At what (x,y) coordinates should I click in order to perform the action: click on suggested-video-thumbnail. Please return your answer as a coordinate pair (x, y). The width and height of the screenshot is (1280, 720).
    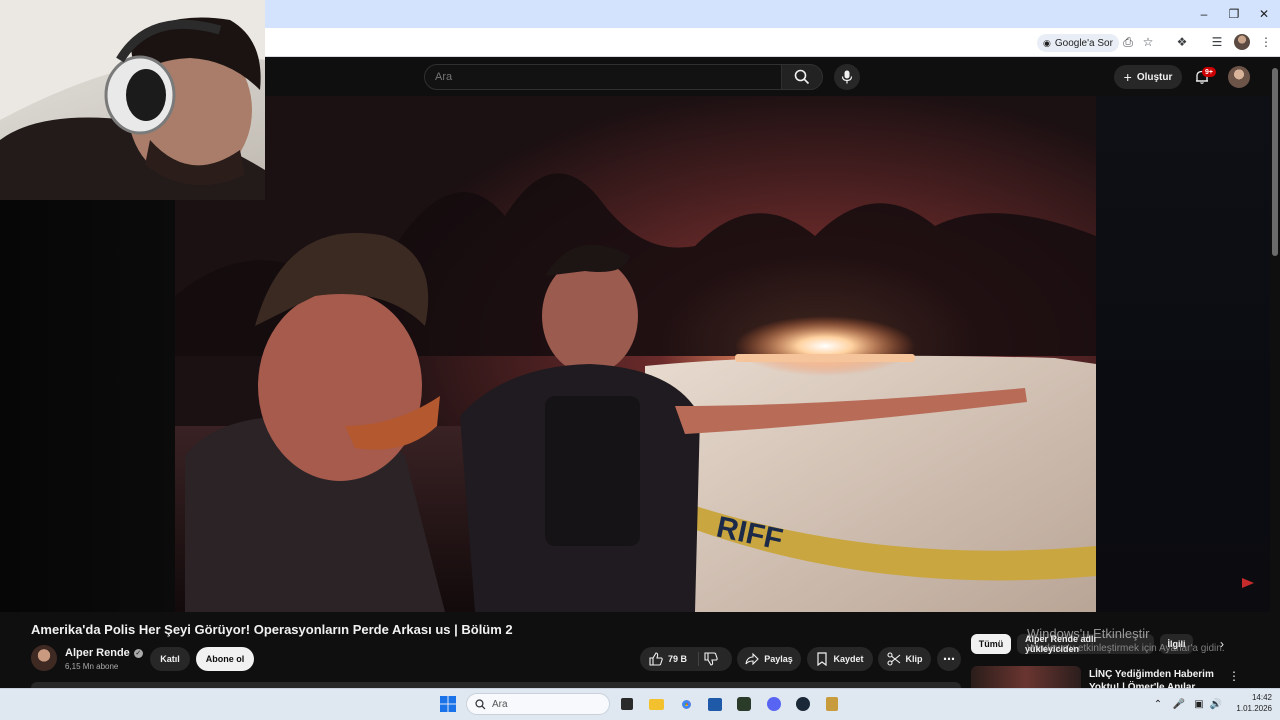
    Looking at the image, I should click on (1026, 677).